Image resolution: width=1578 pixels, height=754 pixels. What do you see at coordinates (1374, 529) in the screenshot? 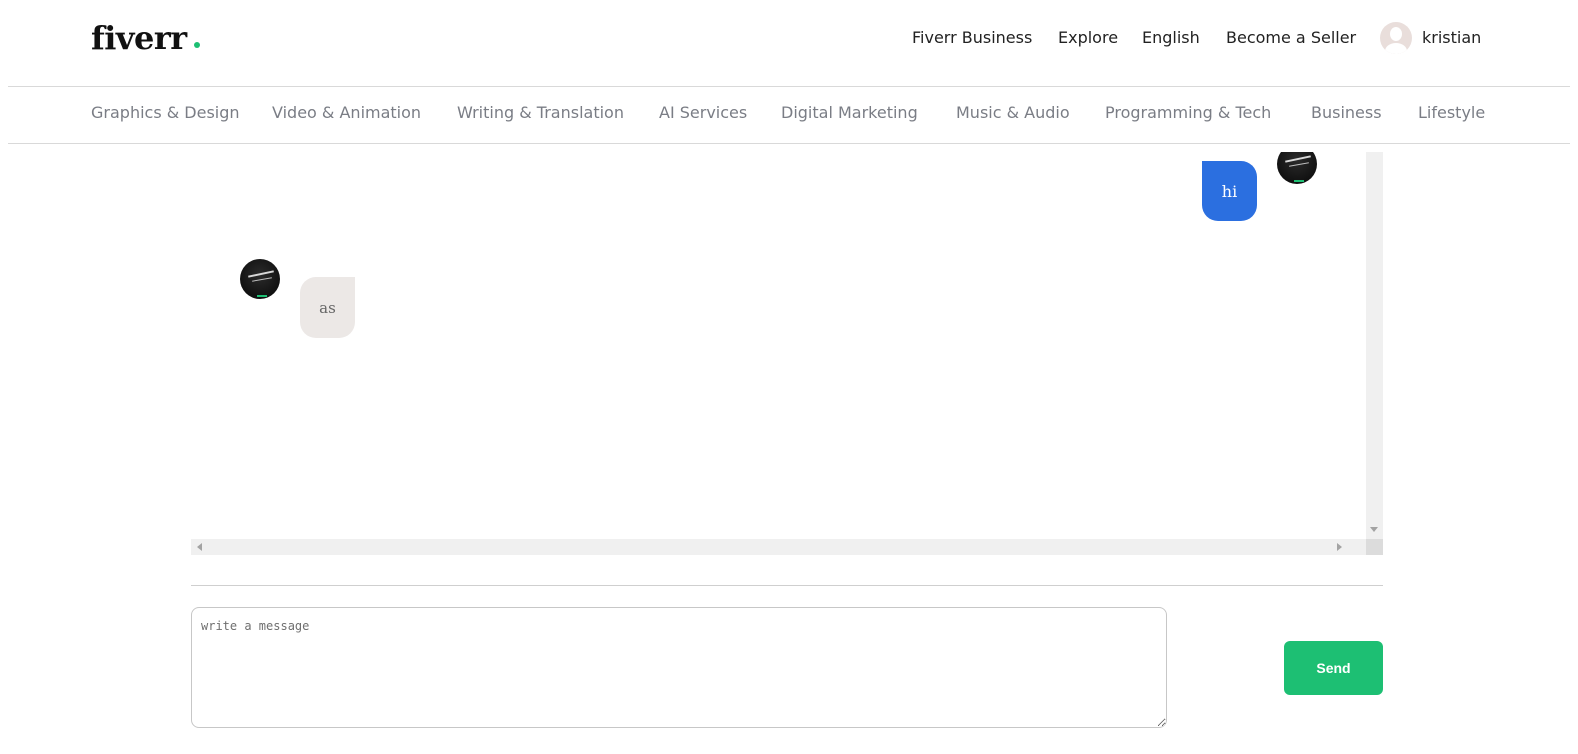
I see `scroll-down-arrow-icon` at bounding box center [1374, 529].